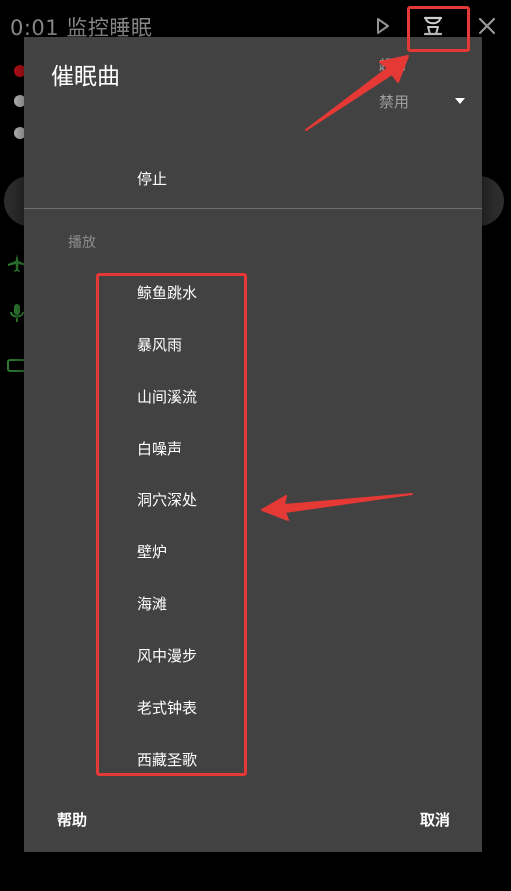 The height and width of the screenshot is (891, 511). I want to click on play-icon, so click(383, 26).